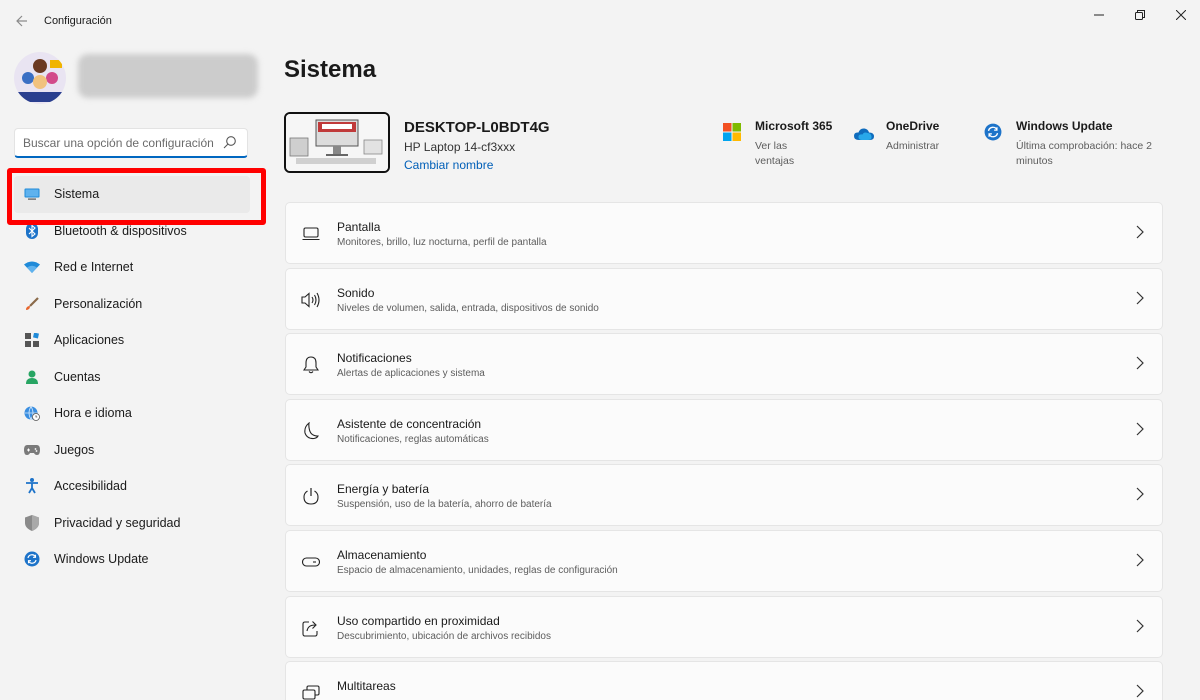 This screenshot has height=700, width=1200. Describe the element at coordinates (356, 292) in the screenshot. I see `card-title: Sonido` at that location.